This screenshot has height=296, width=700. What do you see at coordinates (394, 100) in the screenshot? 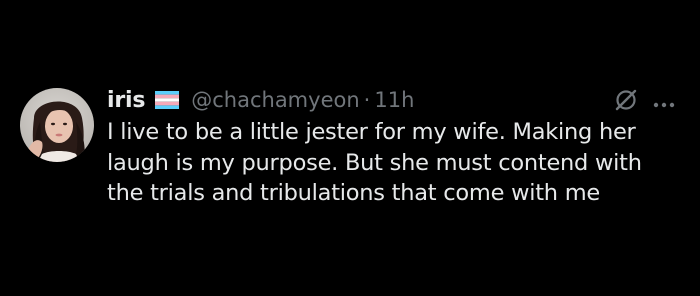
I see `timestamp: 11h` at bounding box center [394, 100].